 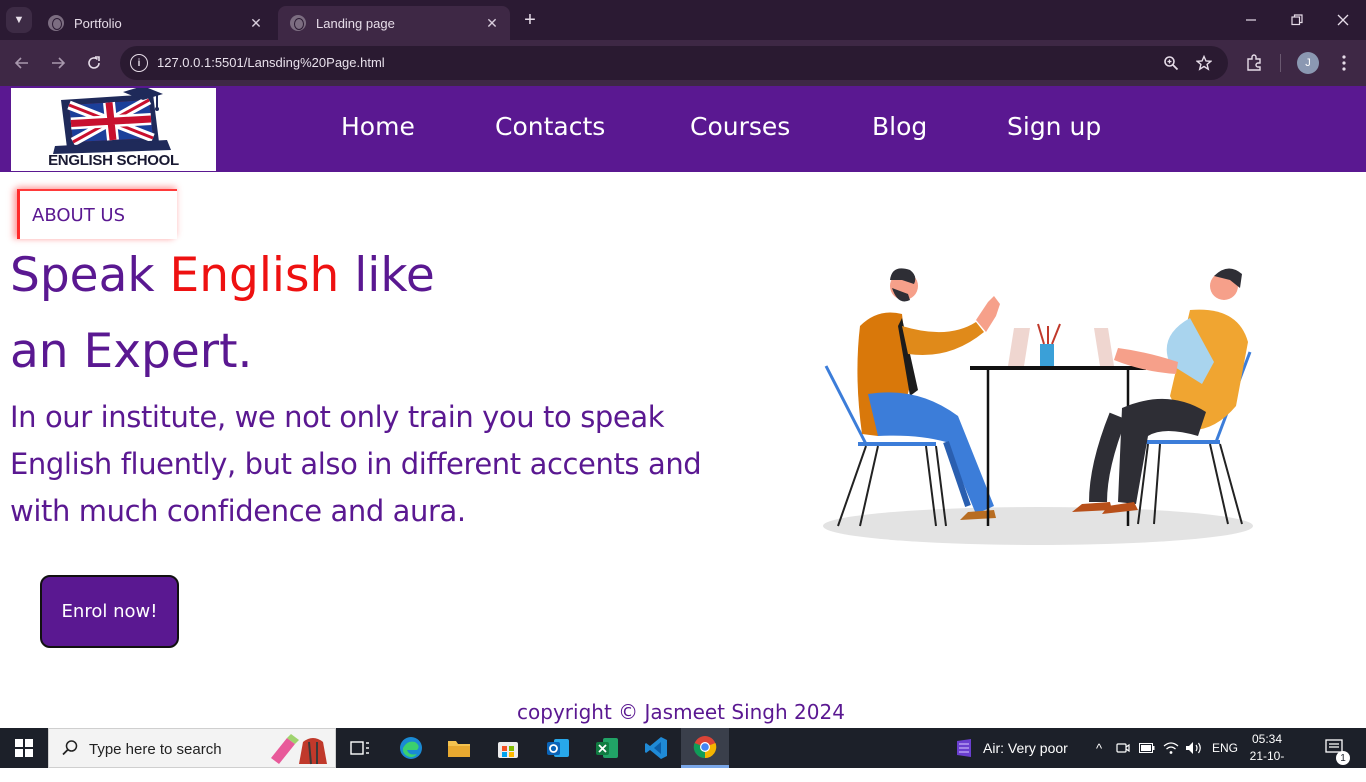 I want to click on excel-app, so click(x=607, y=748).